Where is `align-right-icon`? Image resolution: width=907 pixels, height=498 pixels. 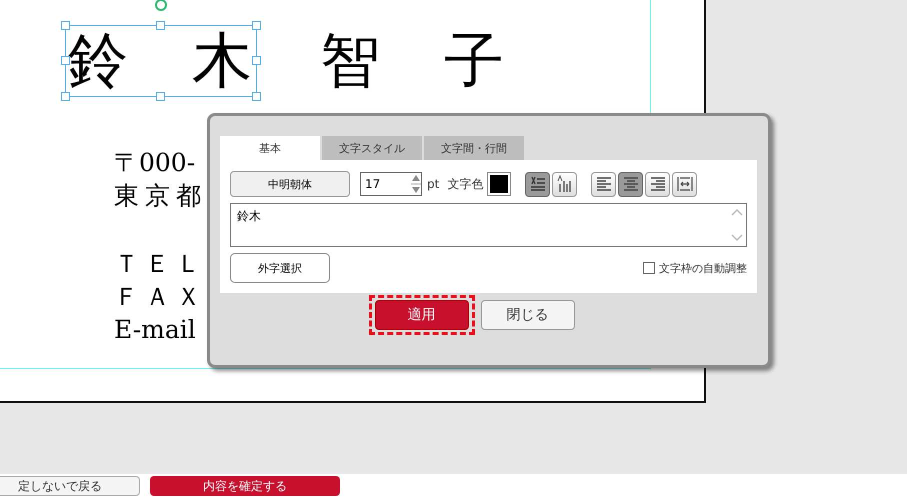 align-right-icon is located at coordinates (657, 184).